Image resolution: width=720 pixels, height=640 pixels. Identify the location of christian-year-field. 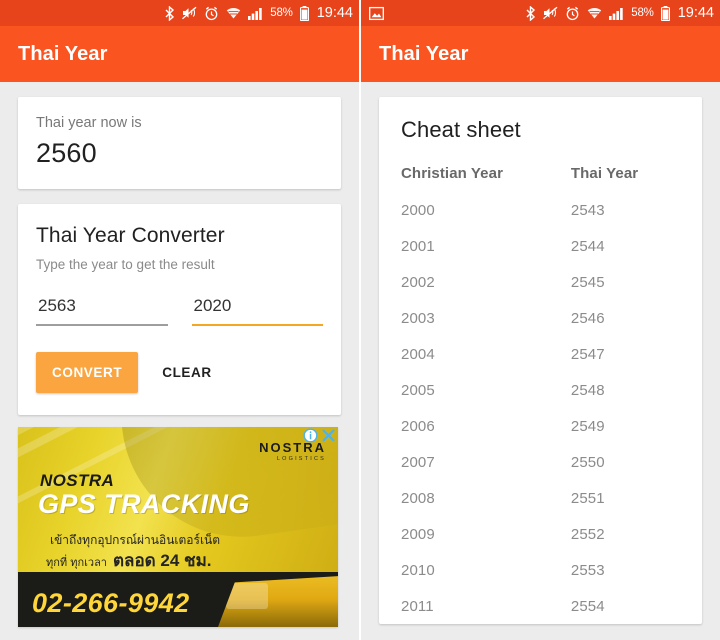
(257, 311).